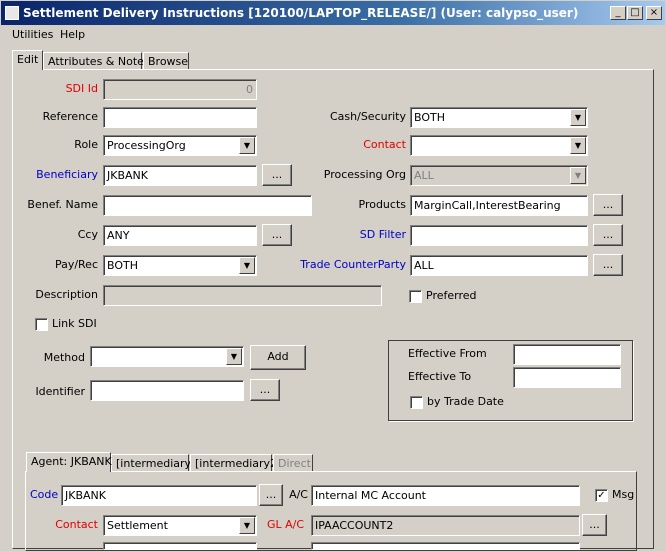  Describe the element at coordinates (384, 144) in the screenshot. I see `contact-label: Contact` at that location.